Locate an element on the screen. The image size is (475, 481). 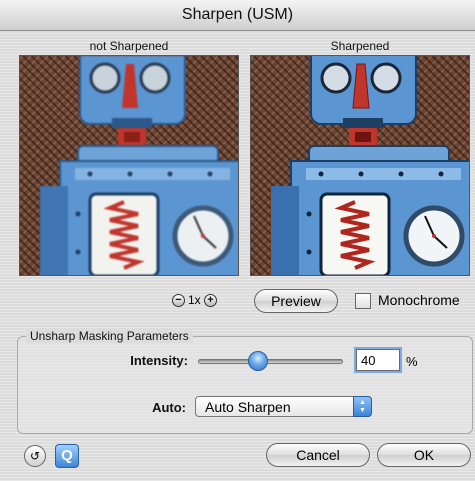
auto-label: Auto: is located at coordinates (169, 407).